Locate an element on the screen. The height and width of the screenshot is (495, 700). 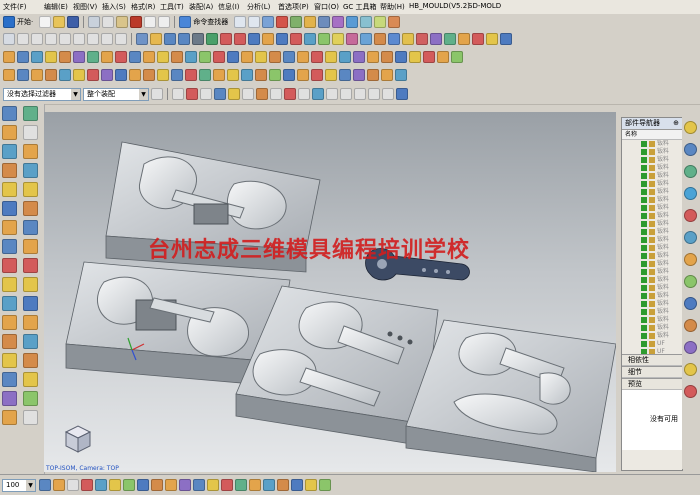
partial-shading-icon is located at coordinates (115, 485).